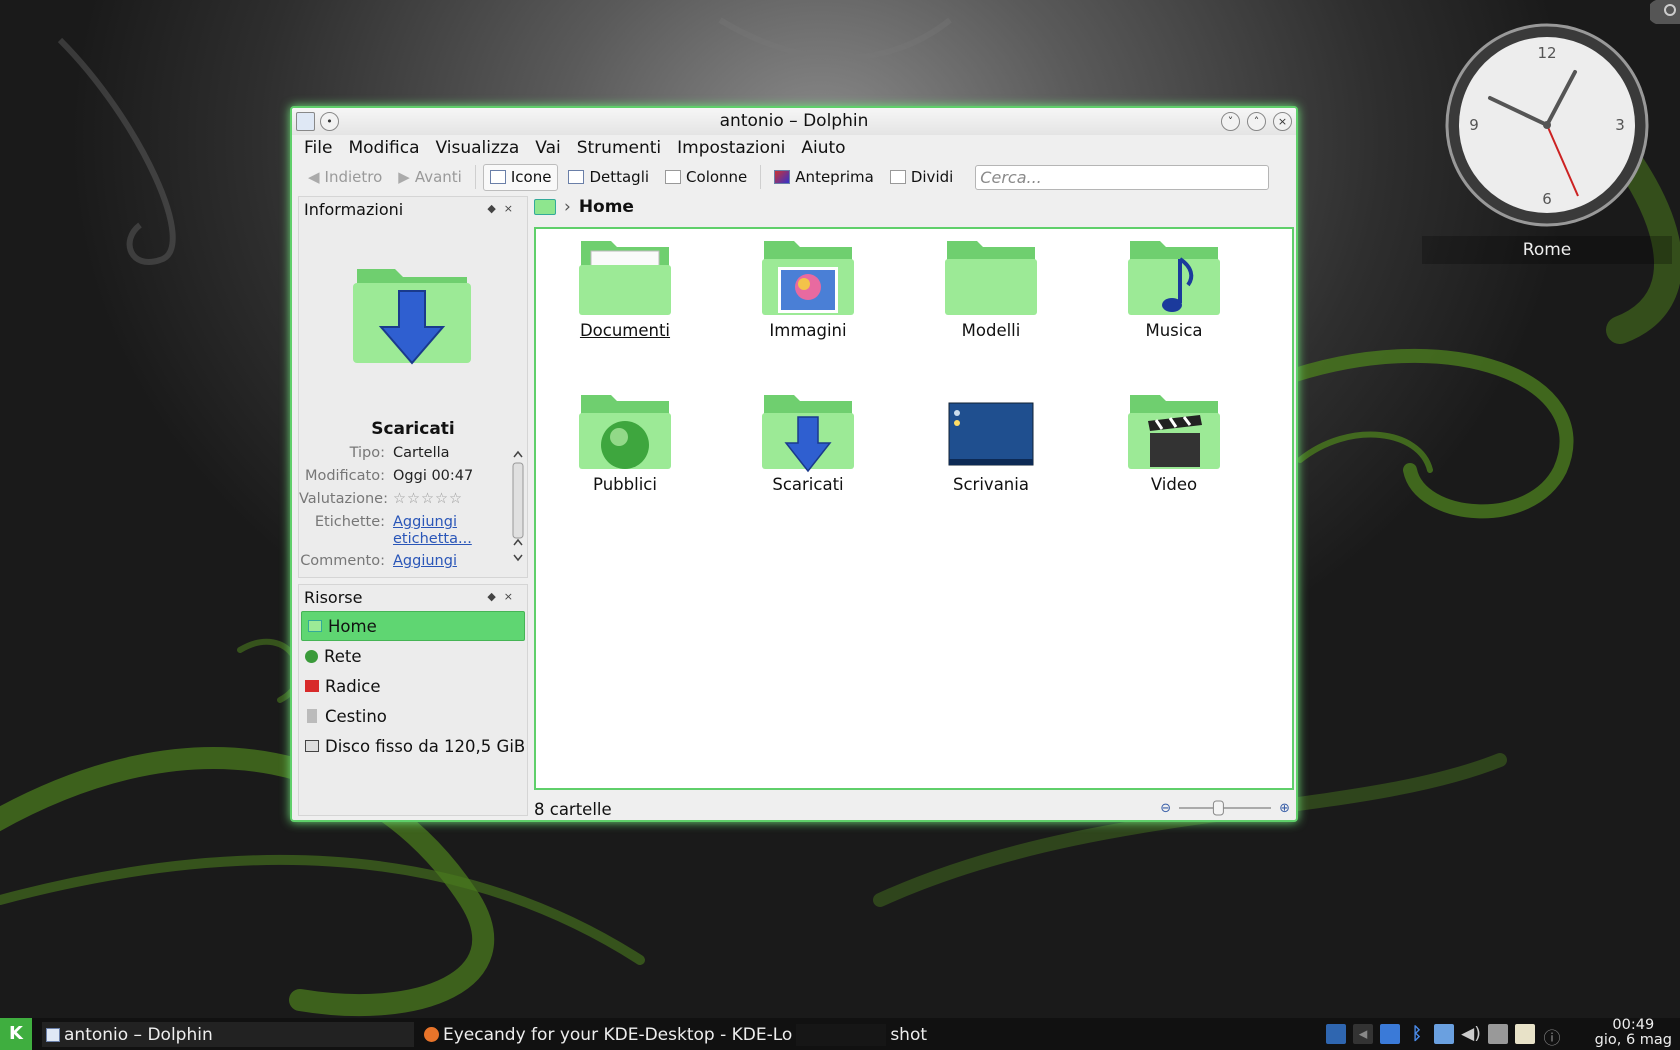  What do you see at coordinates (518, 508) in the screenshot?
I see `info-scrollbar` at bounding box center [518, 508].